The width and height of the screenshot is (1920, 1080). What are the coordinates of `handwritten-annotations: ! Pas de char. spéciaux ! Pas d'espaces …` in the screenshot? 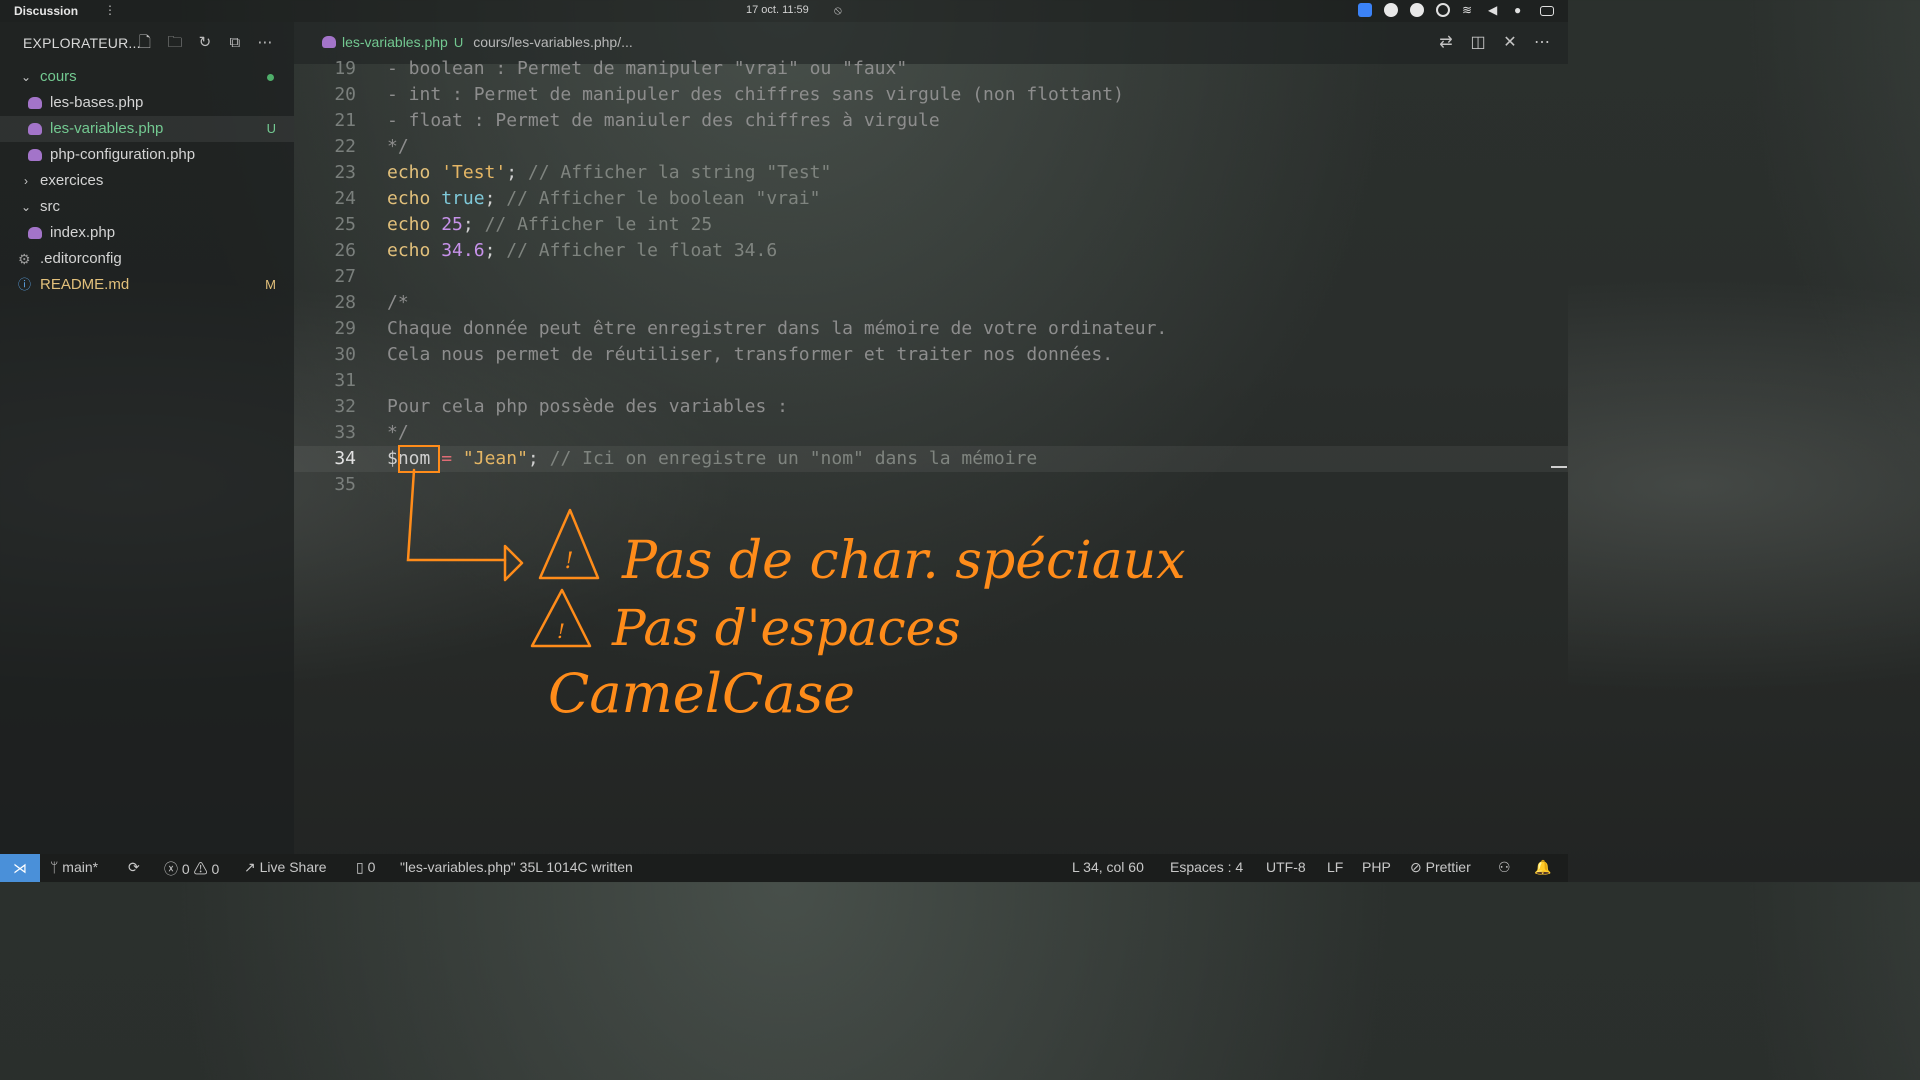 It's located at (796, 596).